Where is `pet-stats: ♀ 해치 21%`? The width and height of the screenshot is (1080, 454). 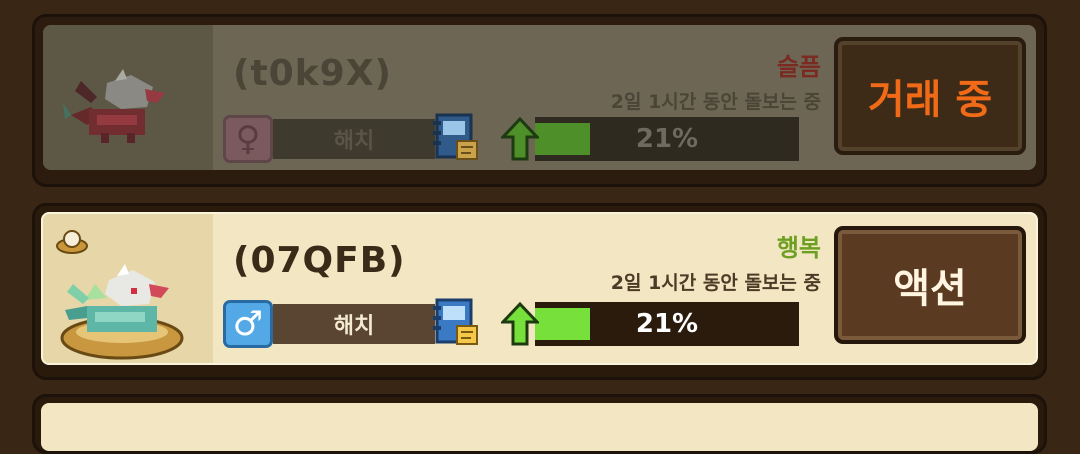
pet-stats: ♀ 해치 21% is located at coordinates (515, 137).